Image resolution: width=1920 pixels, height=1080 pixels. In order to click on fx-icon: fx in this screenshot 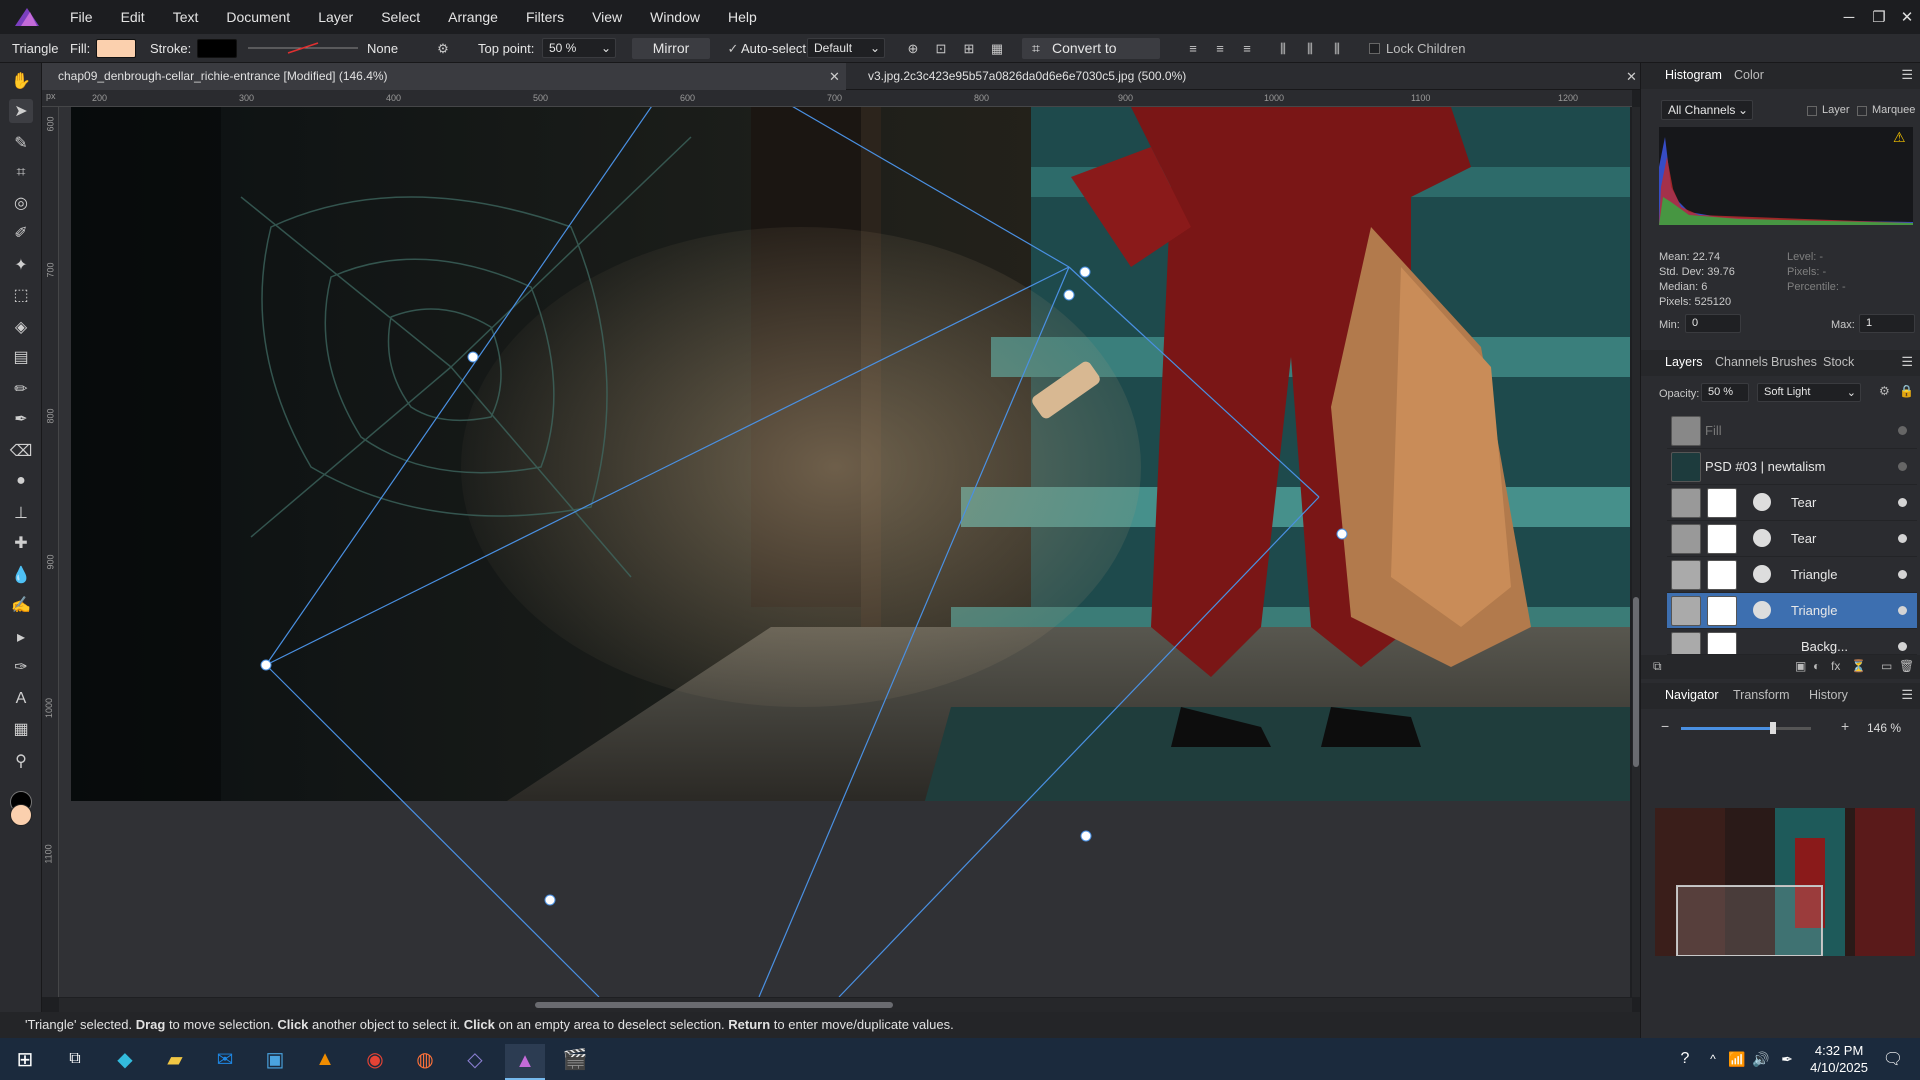, I will do `click(1835, 666)`.